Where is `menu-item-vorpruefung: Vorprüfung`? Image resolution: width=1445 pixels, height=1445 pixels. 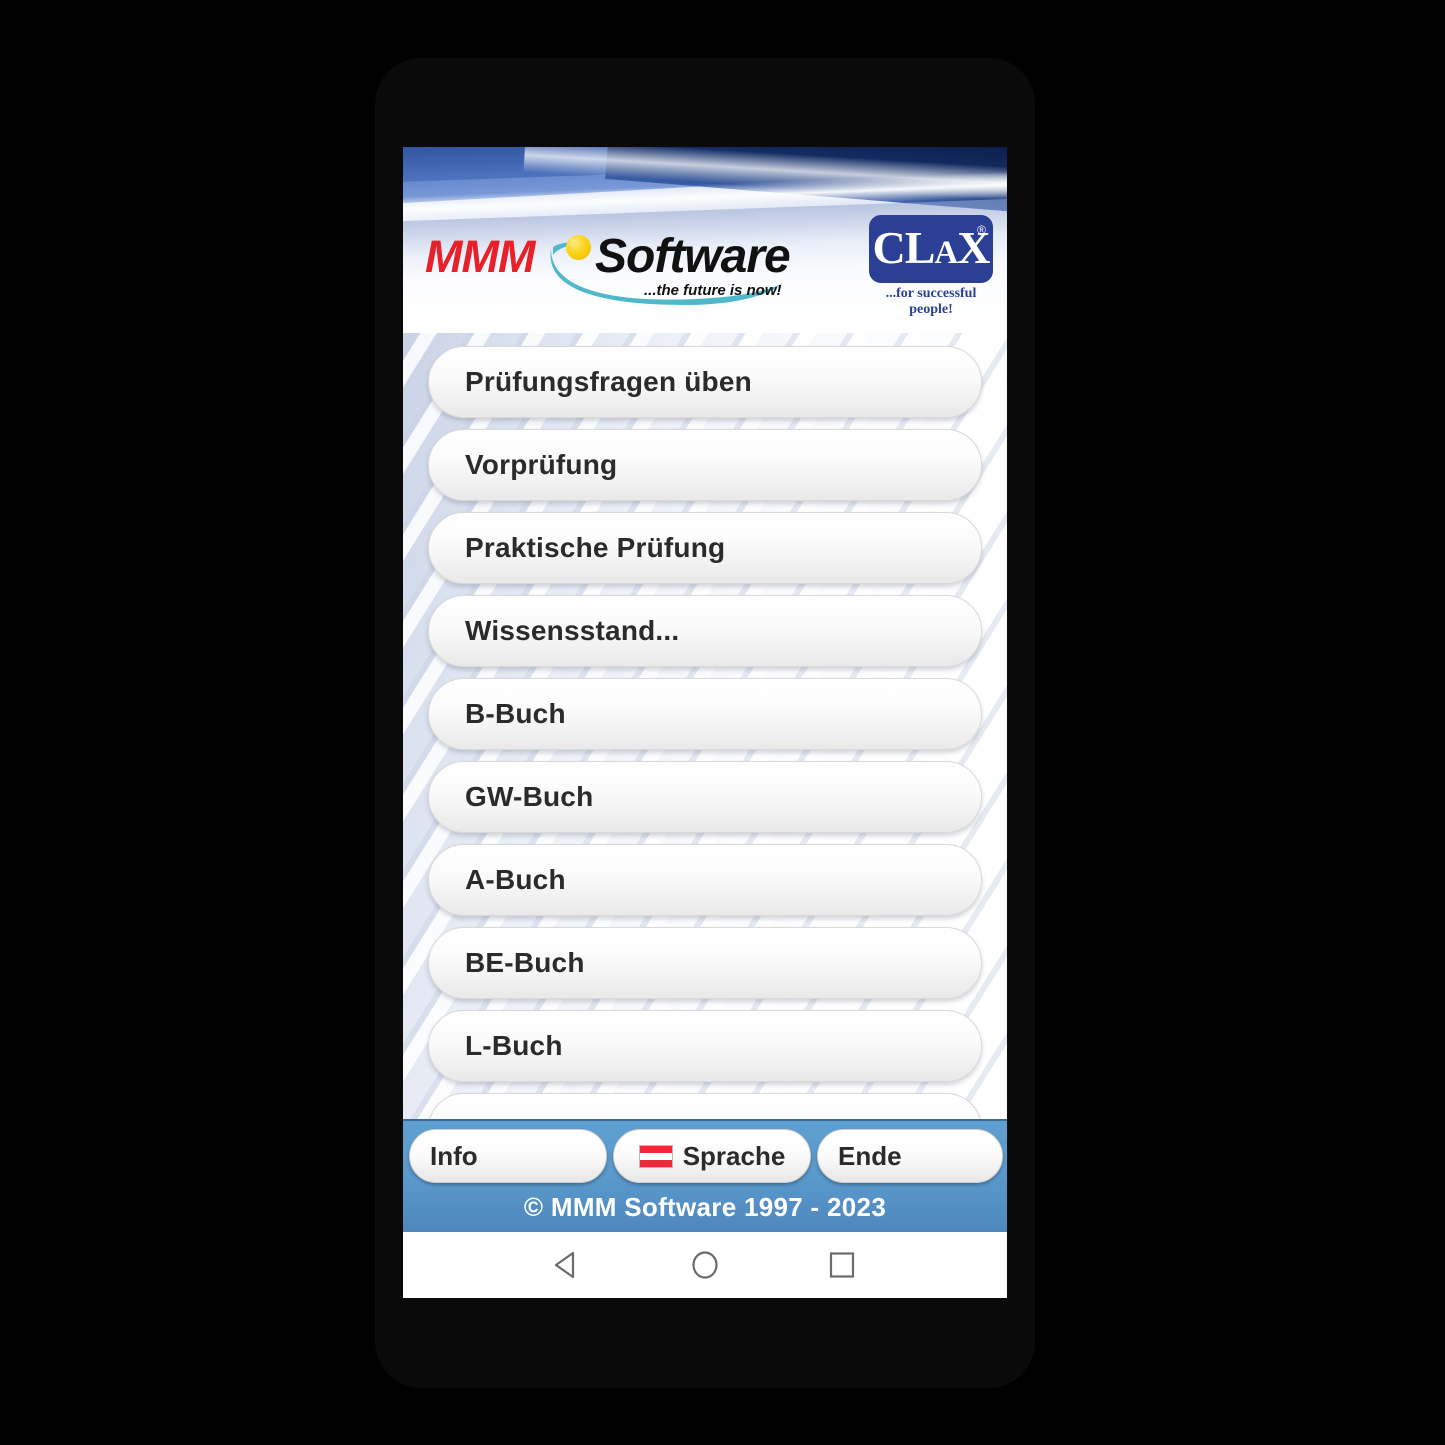
menu-item-vorpruefung: Vorprüfung is located at coordinates (705, 465).